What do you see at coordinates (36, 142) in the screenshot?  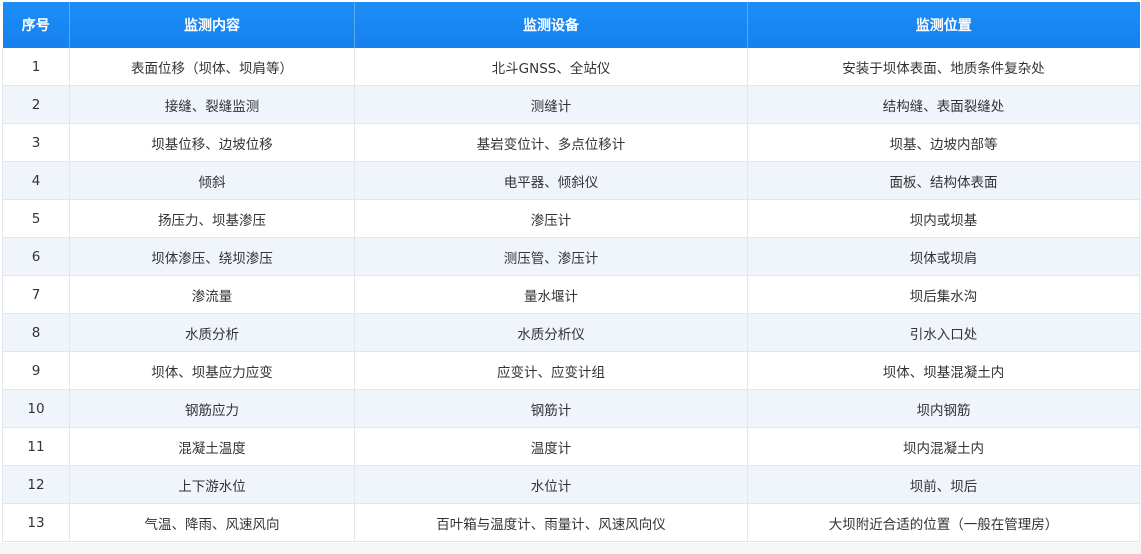 I see `cell-index: 3` at bounding box center [36, 142].